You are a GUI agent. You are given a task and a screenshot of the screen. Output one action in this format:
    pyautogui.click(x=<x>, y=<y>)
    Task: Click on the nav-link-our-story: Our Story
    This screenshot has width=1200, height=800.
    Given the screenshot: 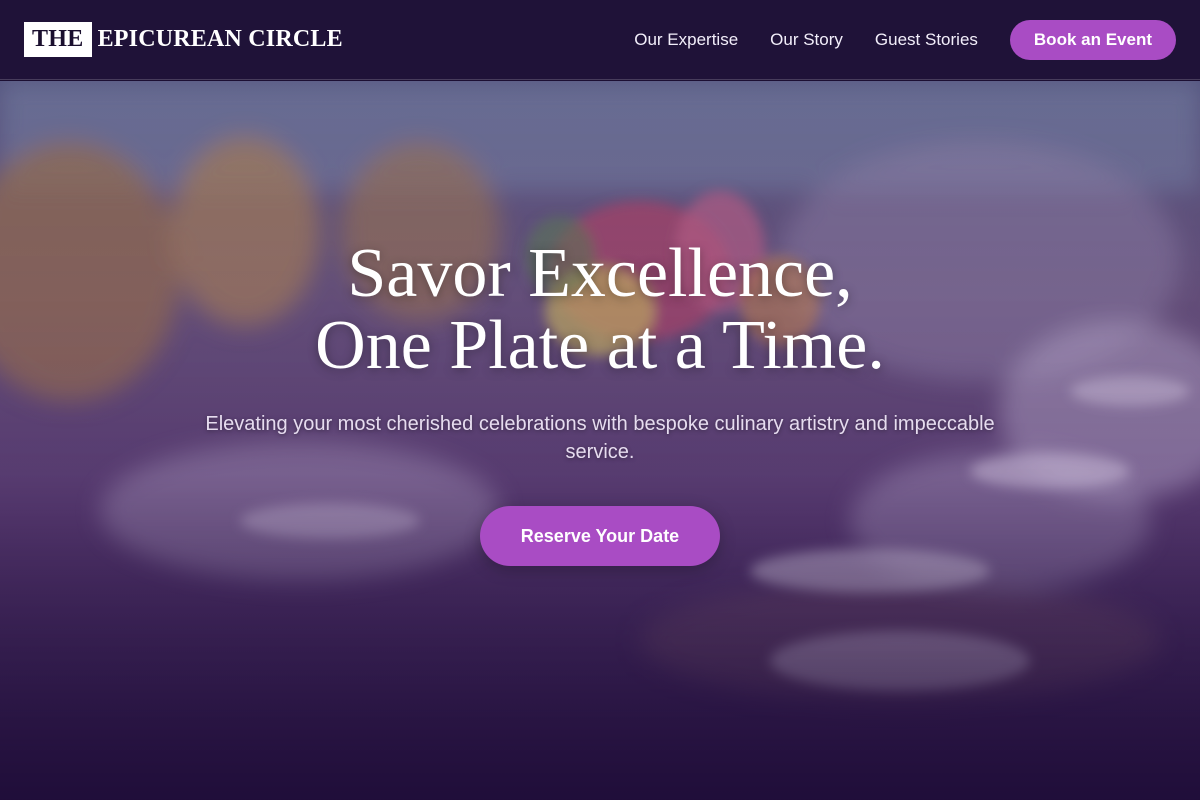 What is the action you would take?
    pyautogui.click(x=806, y=40)
    